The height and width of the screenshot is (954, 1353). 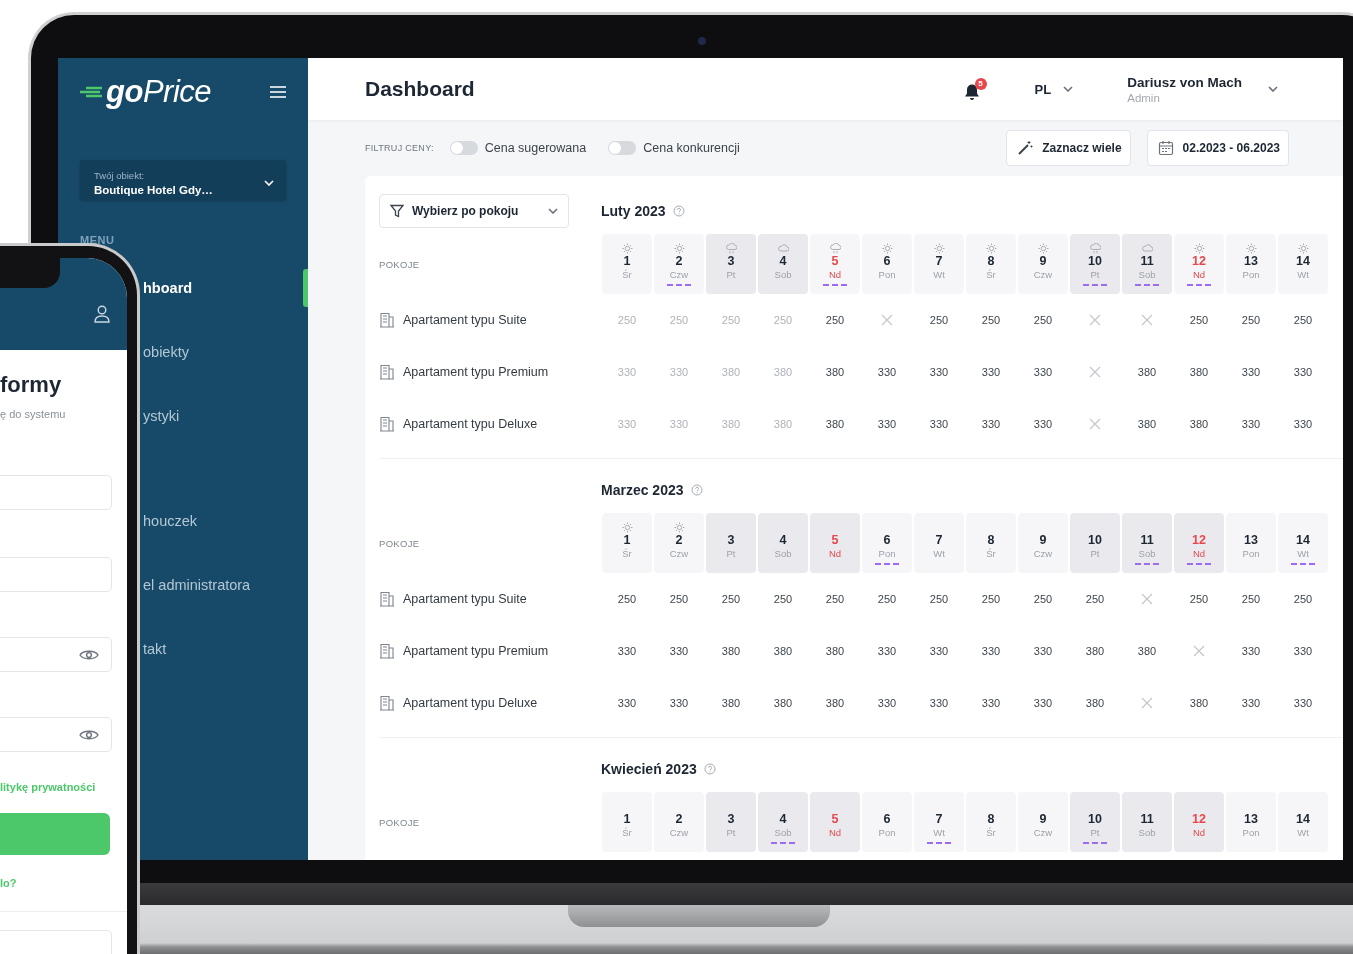 I want to click on sidebar-item: houczek, so click(x=170, y=521).